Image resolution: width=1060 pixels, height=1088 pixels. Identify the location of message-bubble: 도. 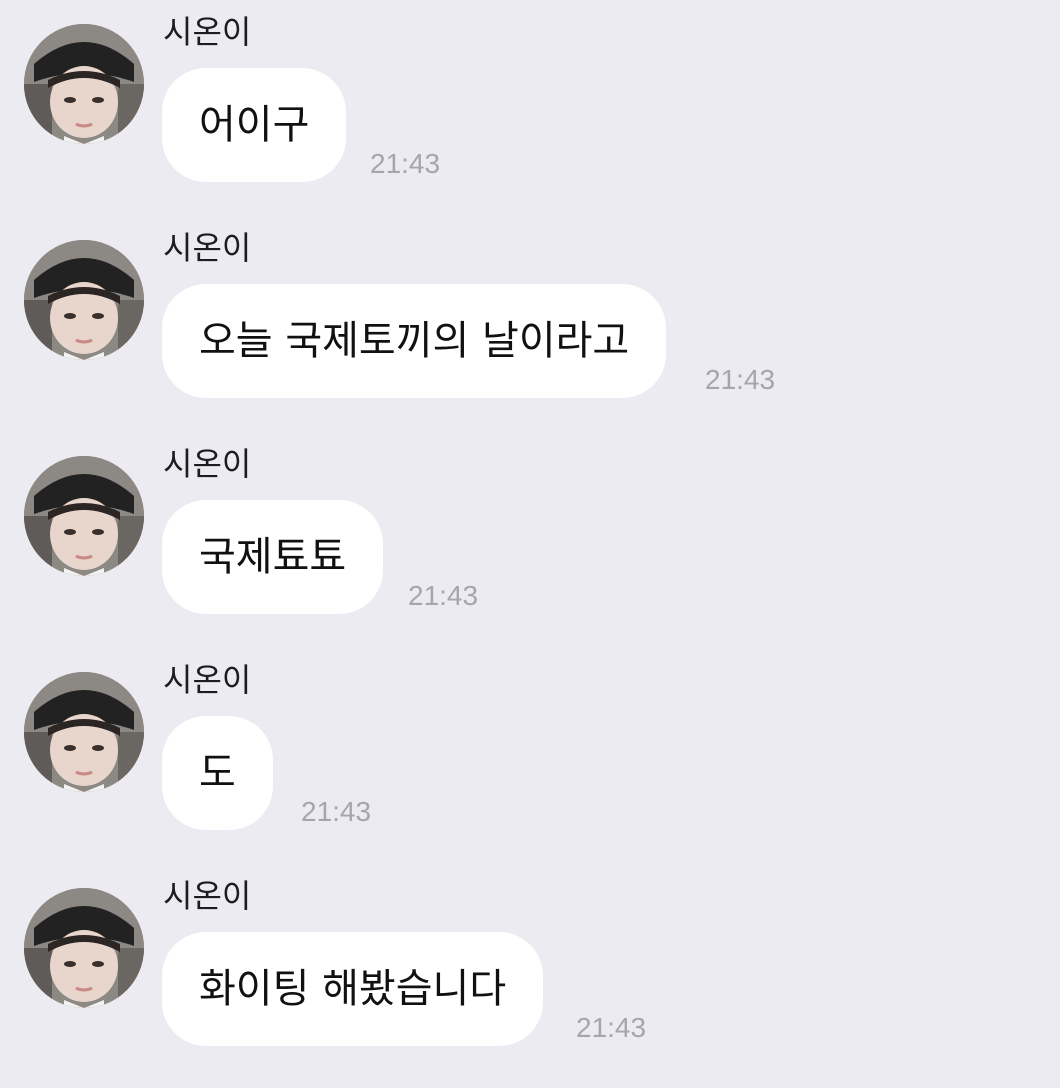
(217, 773).